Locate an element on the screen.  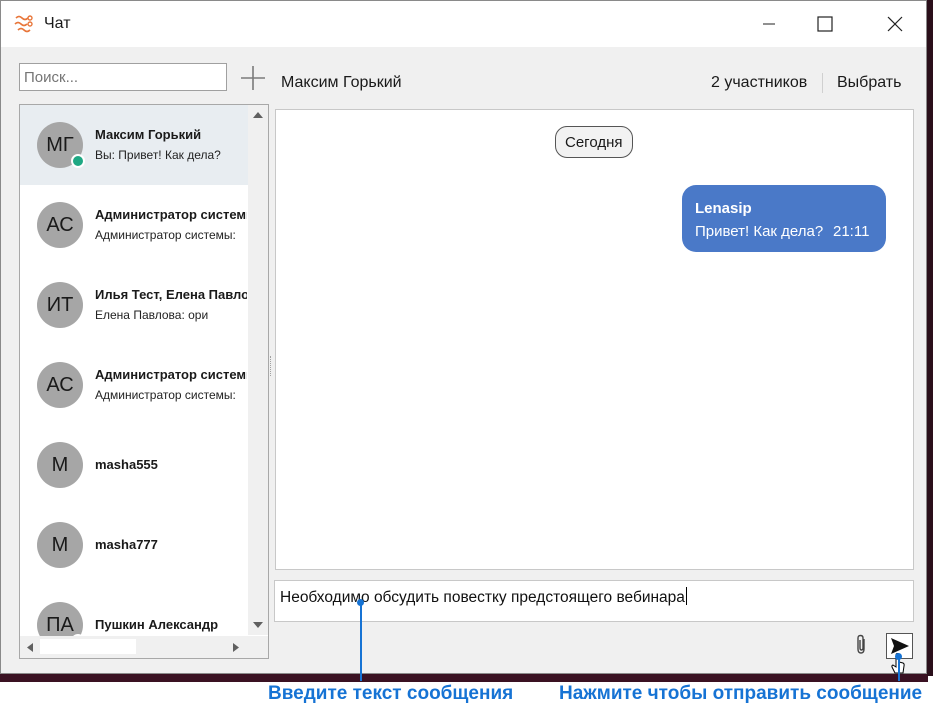
text-caret is located at coordinates (686, 596).